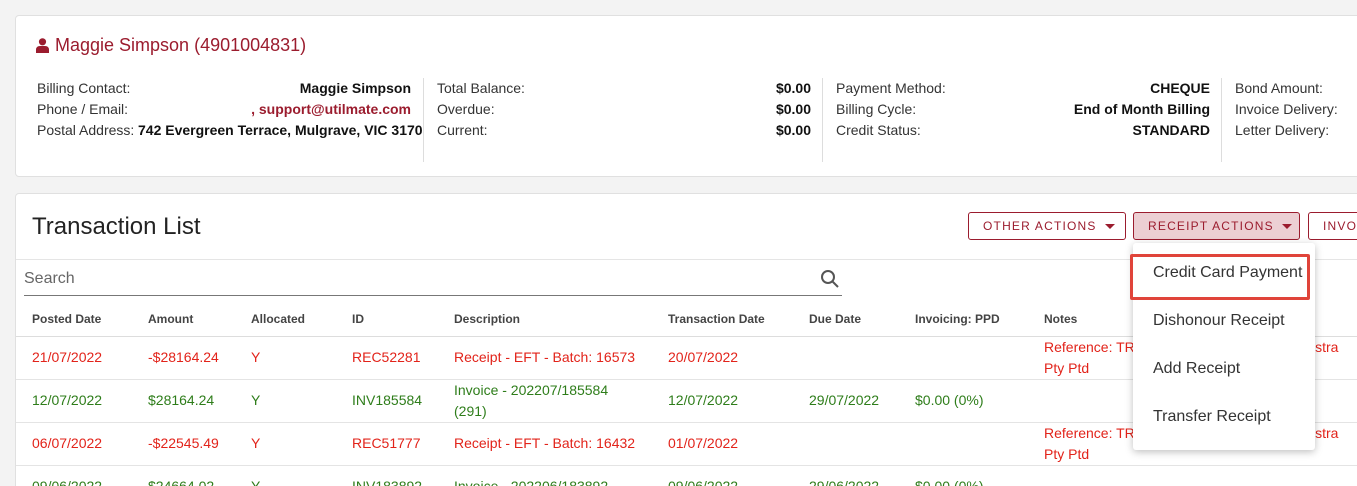 Image resolution: width=1357 pixels, height=486 pixels. I want to click on postal-address-label: Postal Address:, so click(86, 130).